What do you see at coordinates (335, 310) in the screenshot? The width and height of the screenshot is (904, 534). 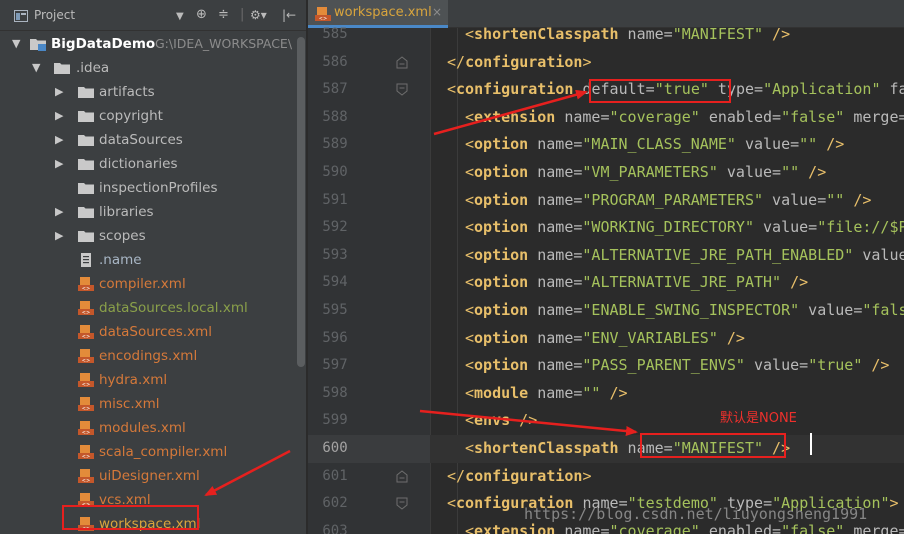 I see `line-number: 595` at bounding box center [335, 310].